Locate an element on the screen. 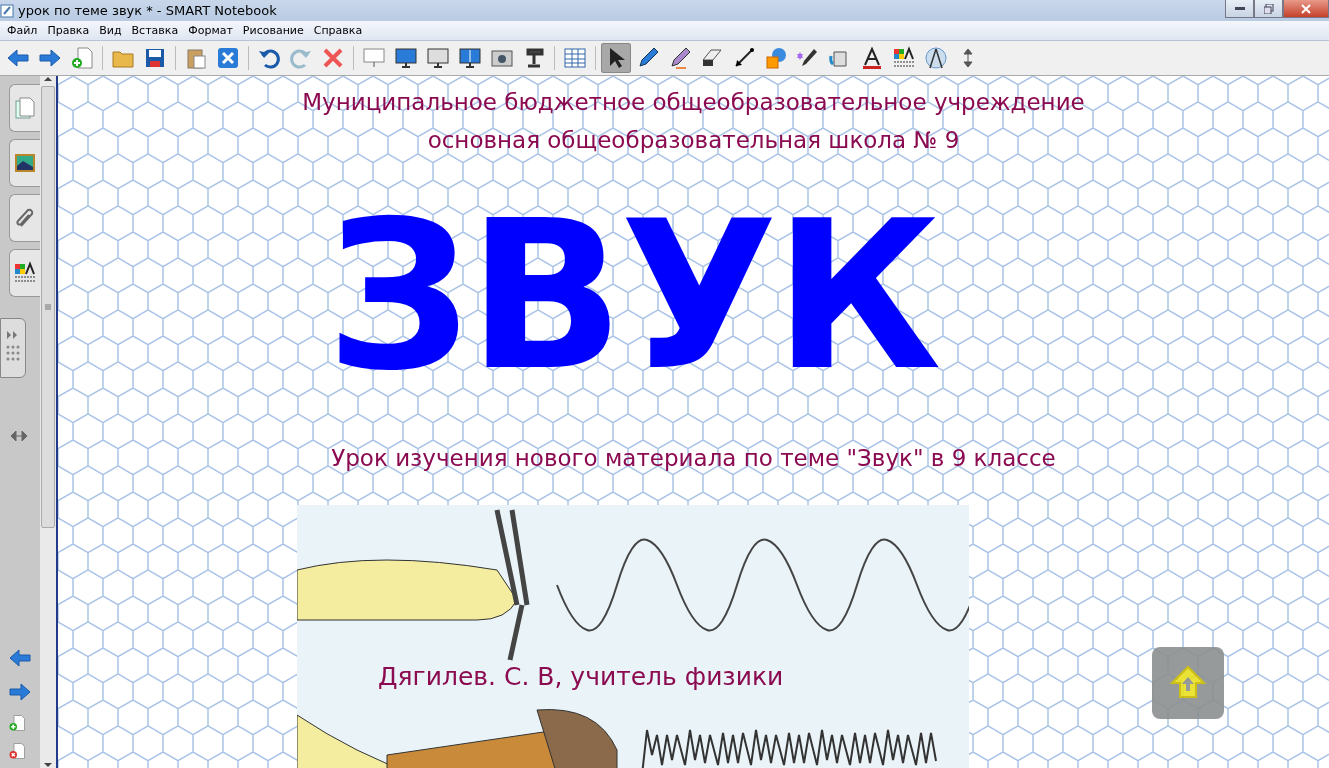 Image resolution: width=1329 pixels, height=768 pixels. menu-item: Рисование is located at coordinates (273, 30).